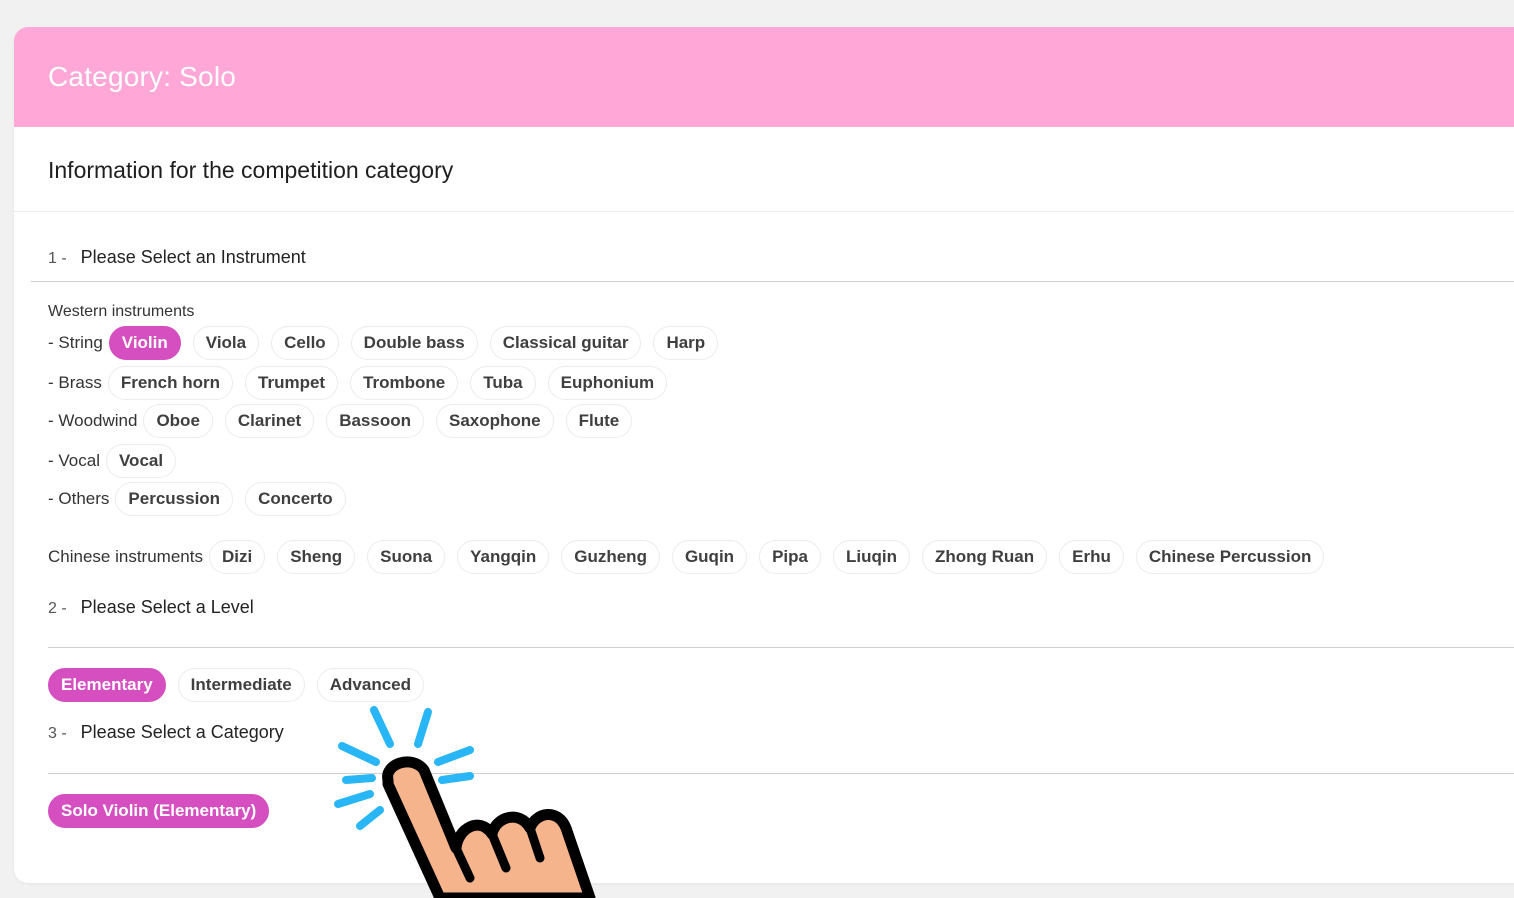 Image resolution: width=1514 pixels, height=898 pixels. What do you see at coordinates (237, 557) in the screenshot?
I see `instrument-dizi: Dizi` at bounding box center [237, 557].